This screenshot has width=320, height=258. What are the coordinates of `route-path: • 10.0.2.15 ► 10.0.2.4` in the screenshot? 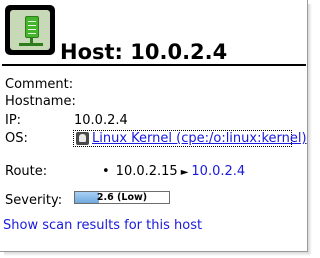 It's located at (173, 172).